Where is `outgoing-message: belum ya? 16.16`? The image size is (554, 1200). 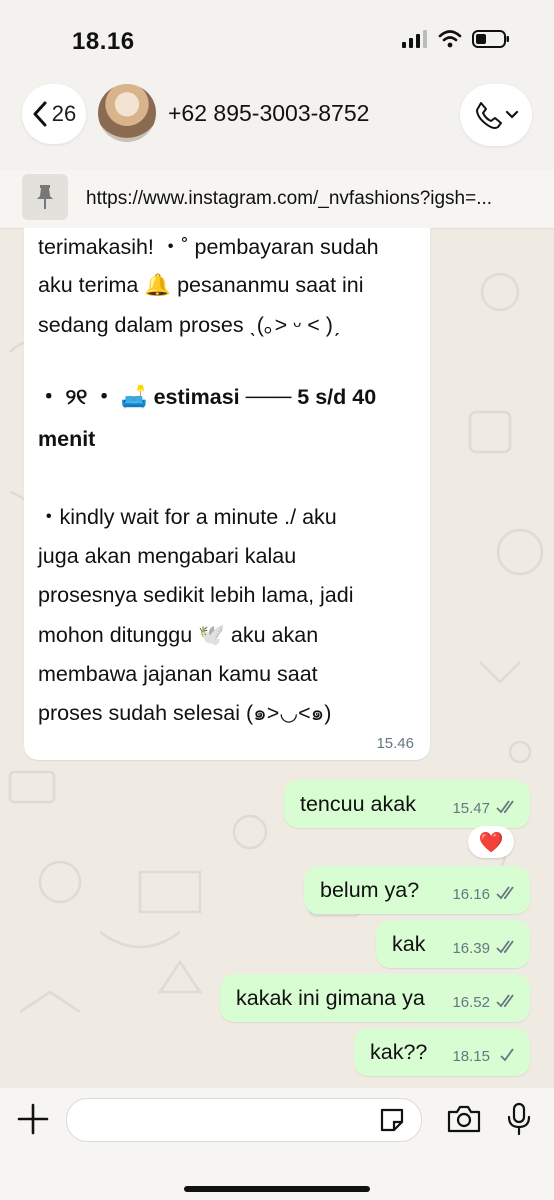 outgoing-message: belum ya? 16.16 is located at coordinates (417, 890).